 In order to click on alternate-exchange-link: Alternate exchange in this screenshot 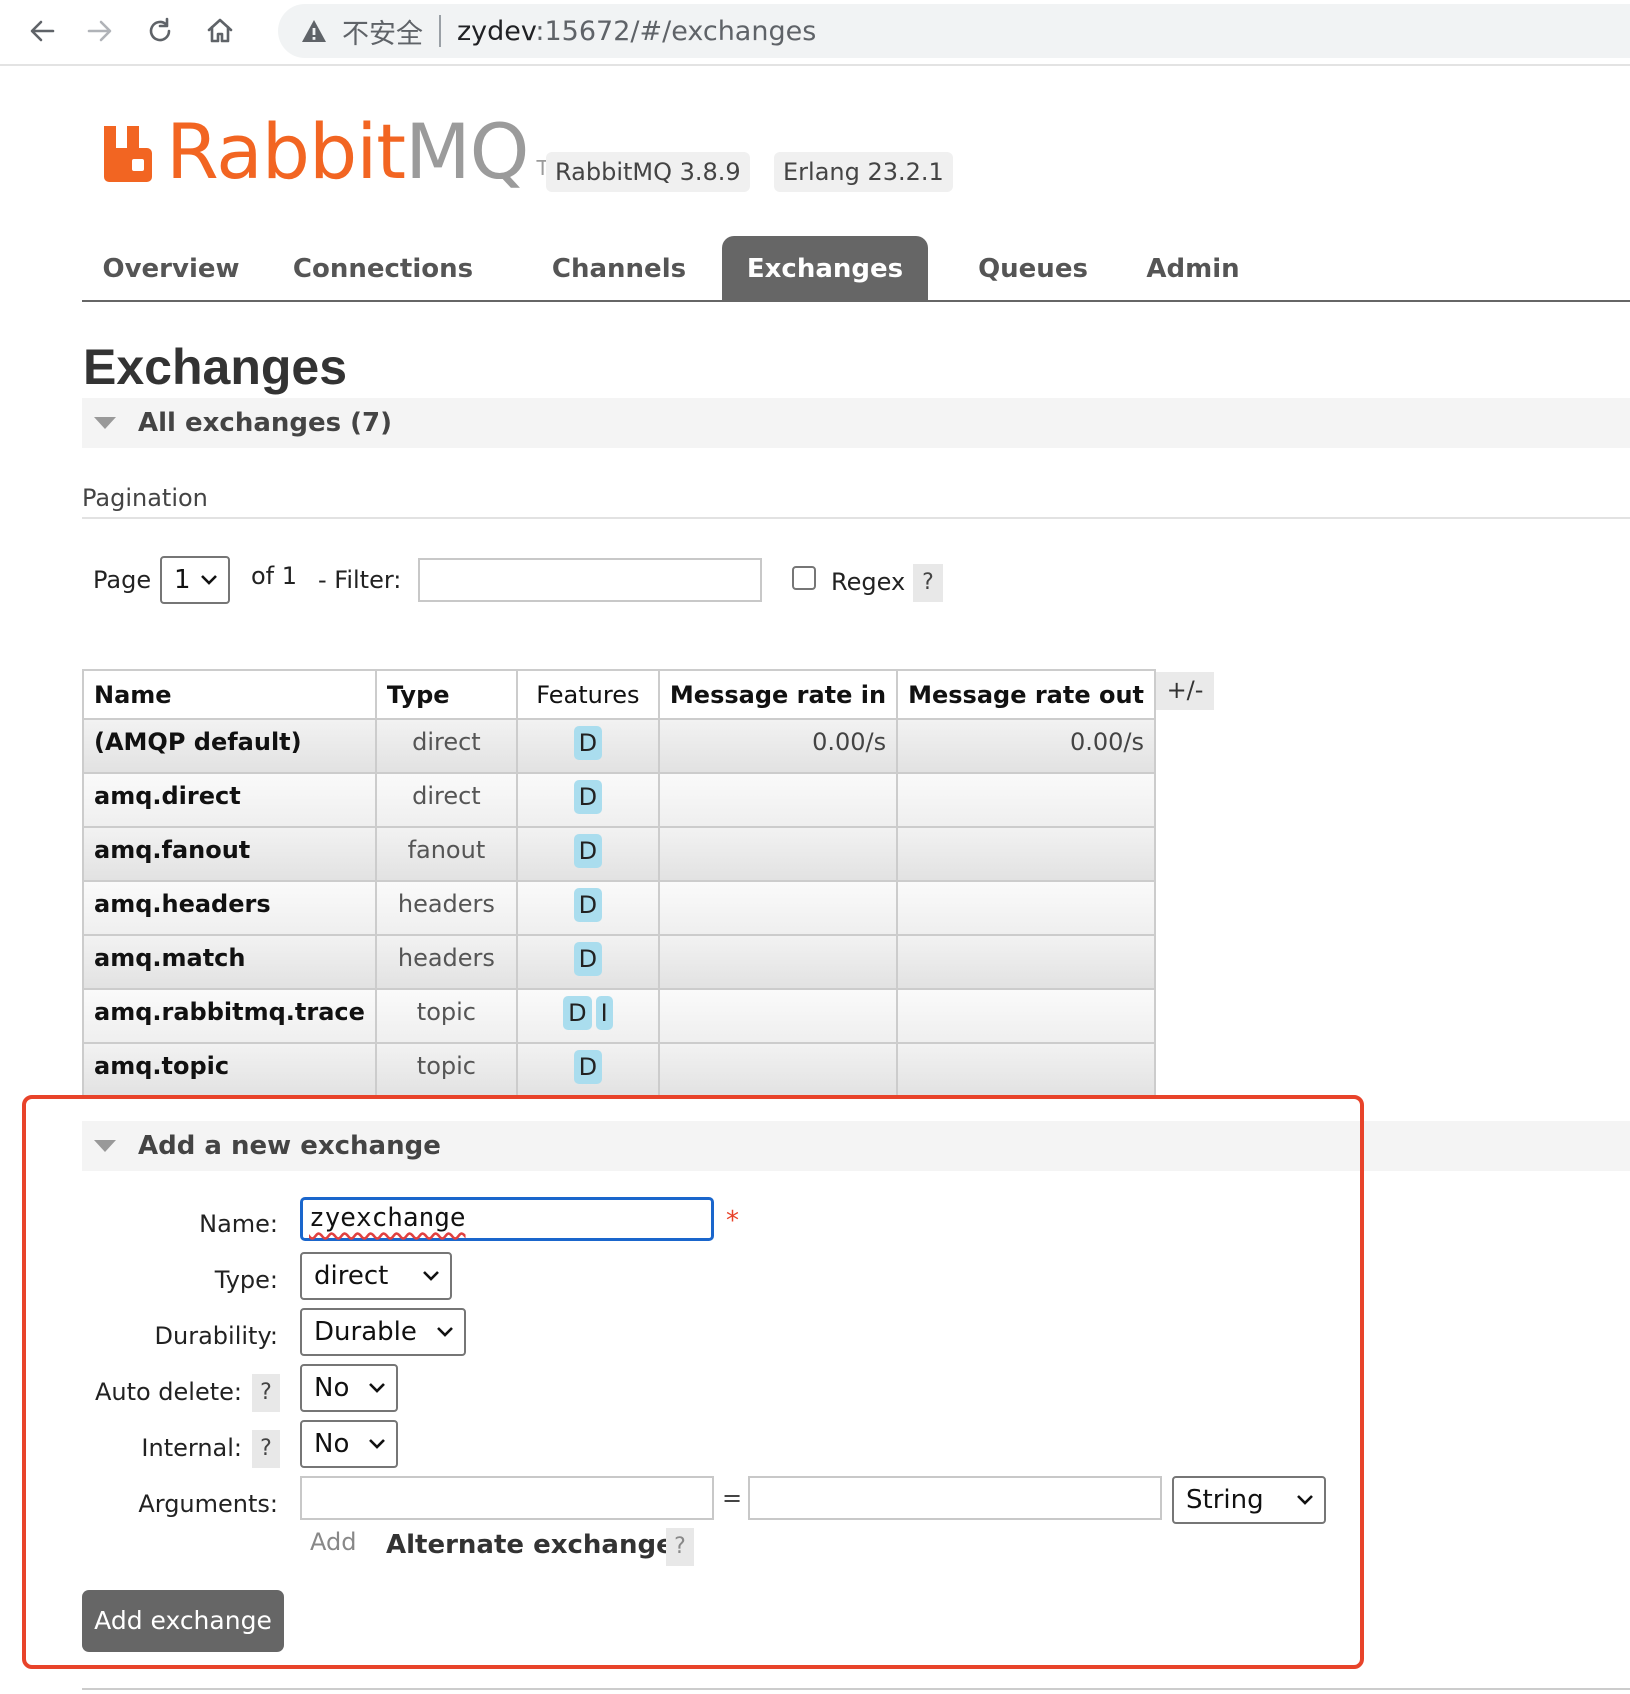, I will do `click(530, 1545)`.